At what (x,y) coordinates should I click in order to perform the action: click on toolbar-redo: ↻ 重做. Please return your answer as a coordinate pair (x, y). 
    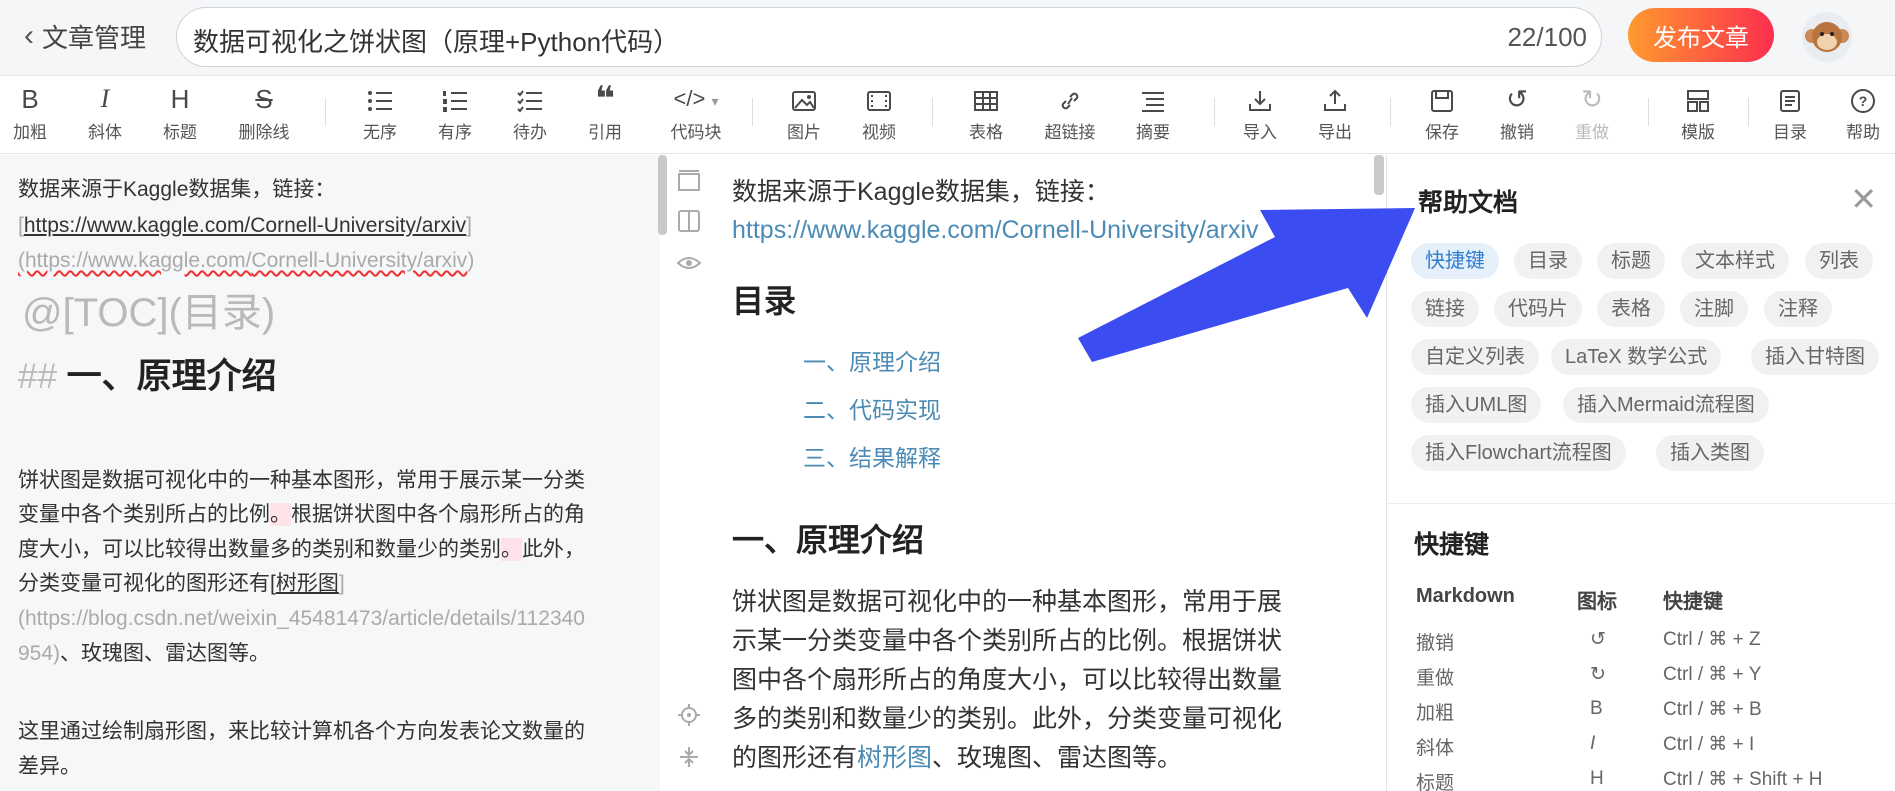
    Looking at the image, I should click on (1592, 115).